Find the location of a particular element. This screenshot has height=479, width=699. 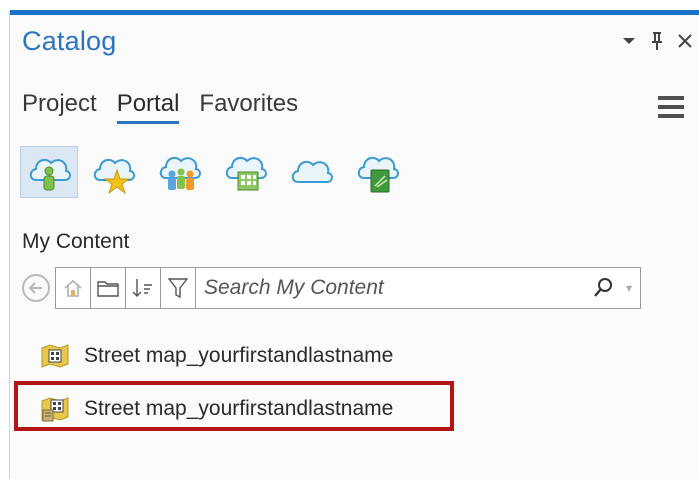

back-arrow-icon is located at coordinates (36, 288).